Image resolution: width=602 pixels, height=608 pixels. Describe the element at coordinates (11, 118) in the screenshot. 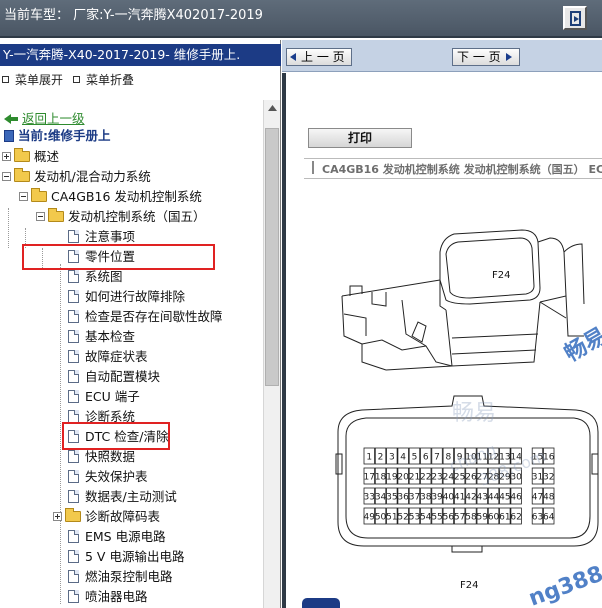

I see `back-arrow-icon` at that location.